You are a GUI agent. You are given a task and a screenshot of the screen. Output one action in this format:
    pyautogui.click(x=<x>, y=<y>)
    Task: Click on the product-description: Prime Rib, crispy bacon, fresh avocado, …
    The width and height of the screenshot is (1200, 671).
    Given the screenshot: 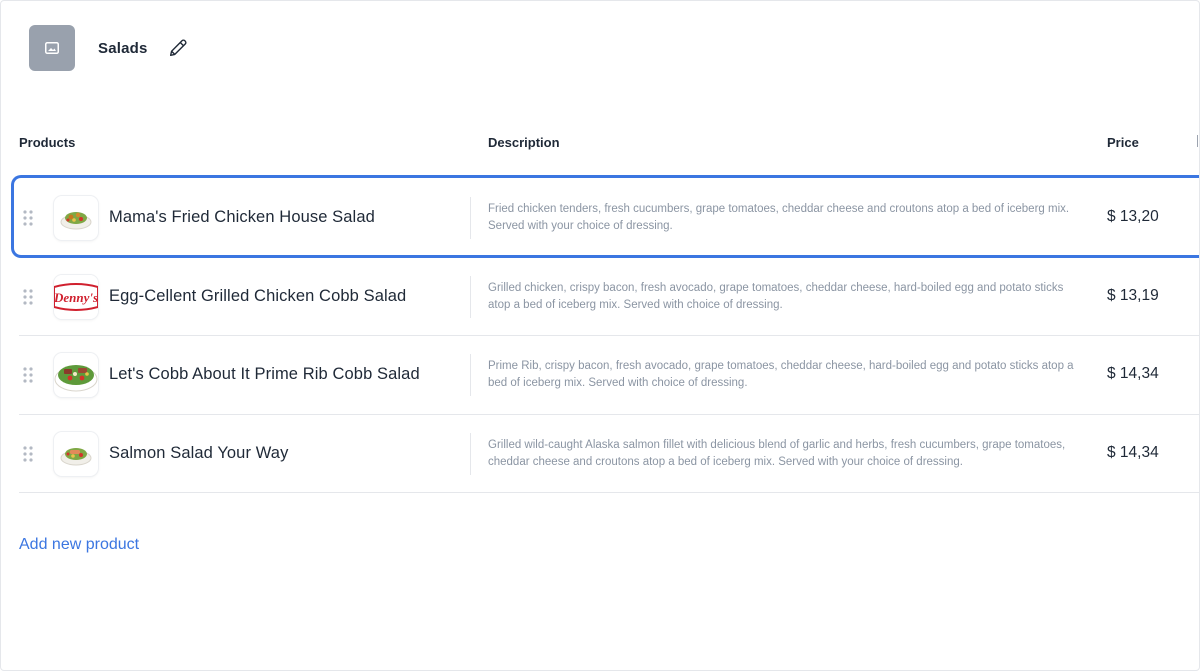 What is the action you would take?
    pyautogui.click(x=783, y=375)
    